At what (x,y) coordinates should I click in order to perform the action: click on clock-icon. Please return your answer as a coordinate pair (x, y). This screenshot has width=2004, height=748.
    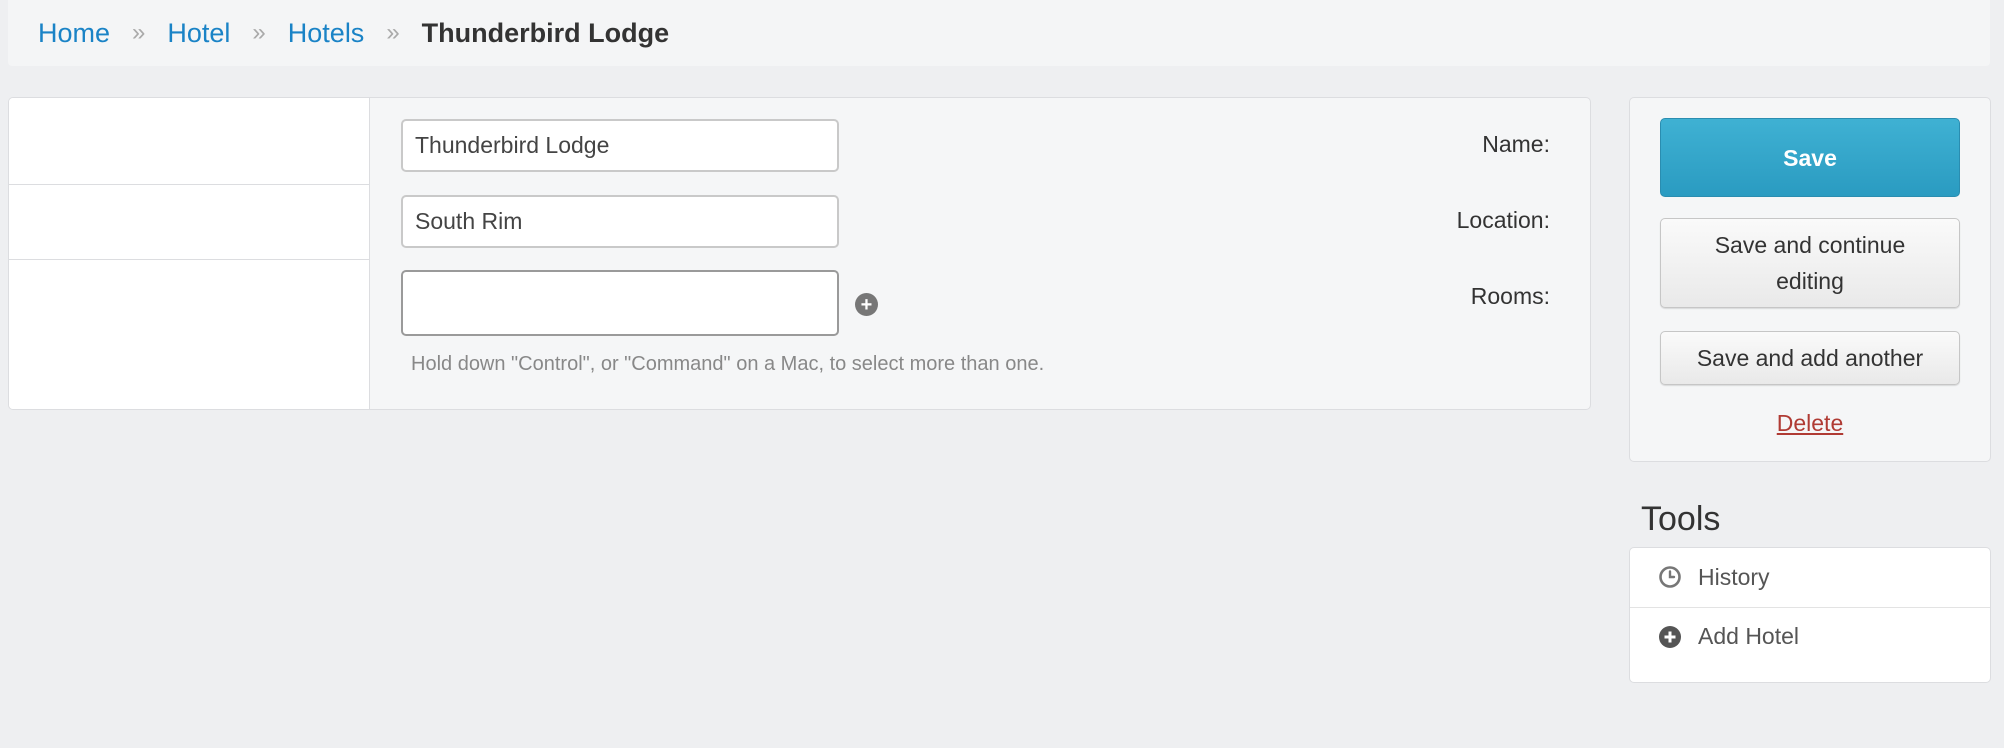
    Looking at the image, I should click on (1670, 577).